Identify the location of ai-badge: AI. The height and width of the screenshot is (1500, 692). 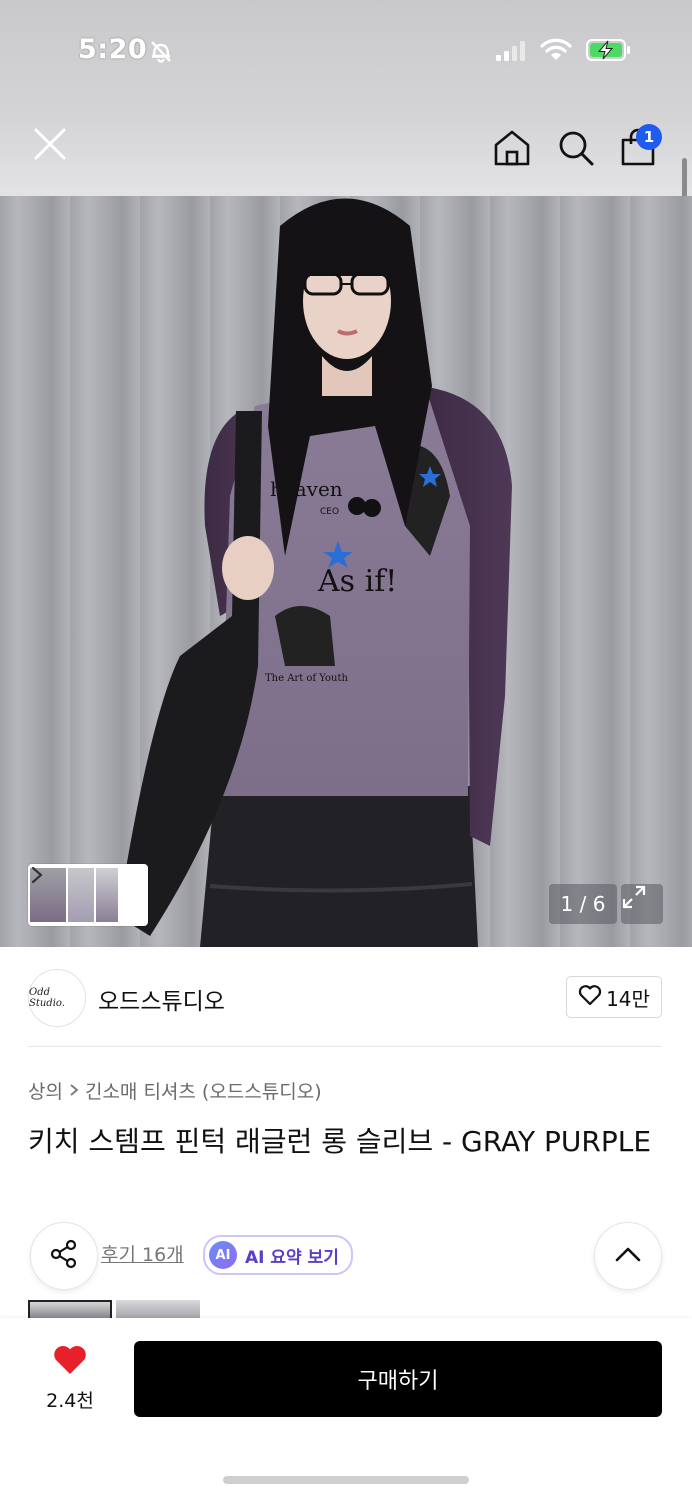
(223, 1255).